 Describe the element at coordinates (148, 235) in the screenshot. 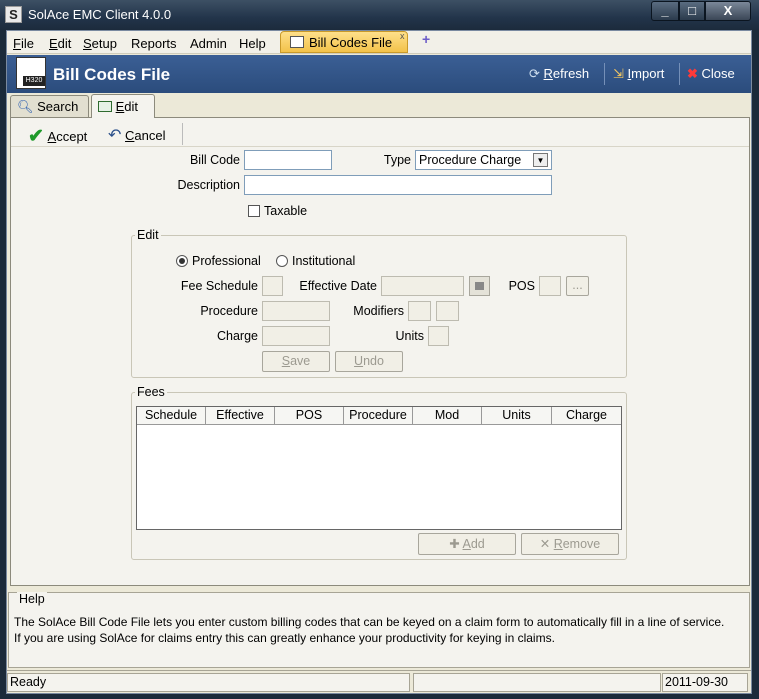

I see `edit-group-title: Edit` at that location.